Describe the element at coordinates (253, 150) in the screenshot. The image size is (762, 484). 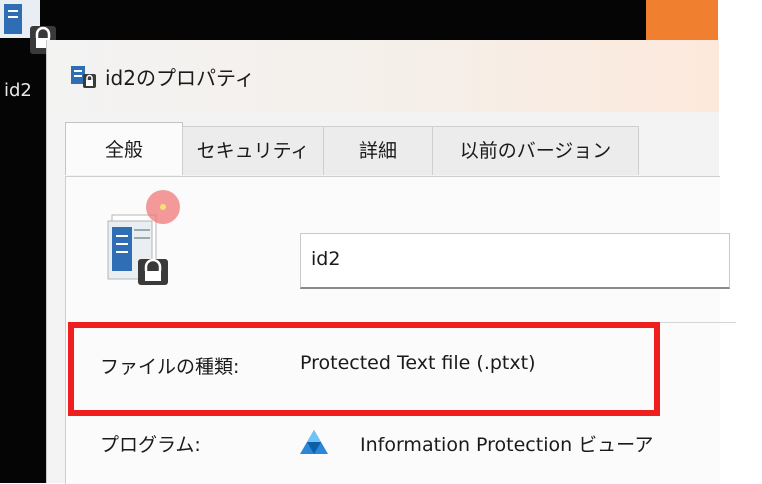
I see `tab-security: セキュリティ` at that location.